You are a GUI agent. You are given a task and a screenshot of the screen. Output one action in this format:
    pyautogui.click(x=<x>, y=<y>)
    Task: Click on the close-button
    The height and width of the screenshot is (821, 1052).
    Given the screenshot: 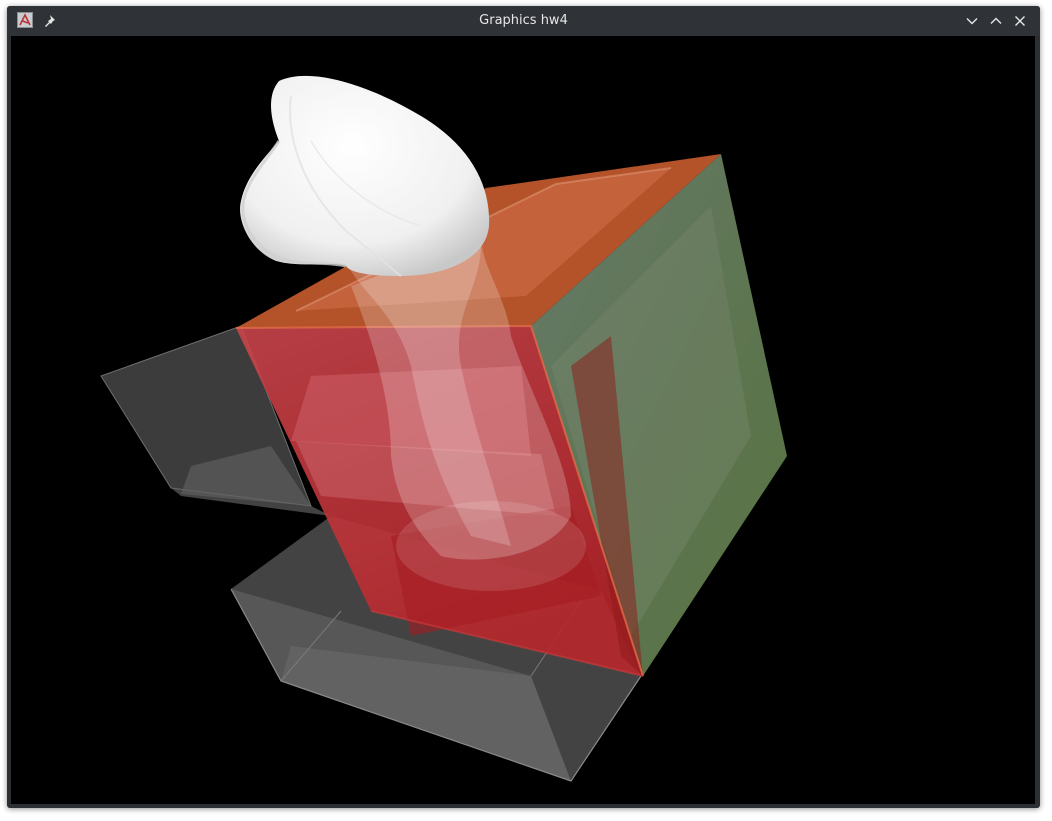 What is the action you would take?
    pyautogui.click(x=1020, y=21)
    